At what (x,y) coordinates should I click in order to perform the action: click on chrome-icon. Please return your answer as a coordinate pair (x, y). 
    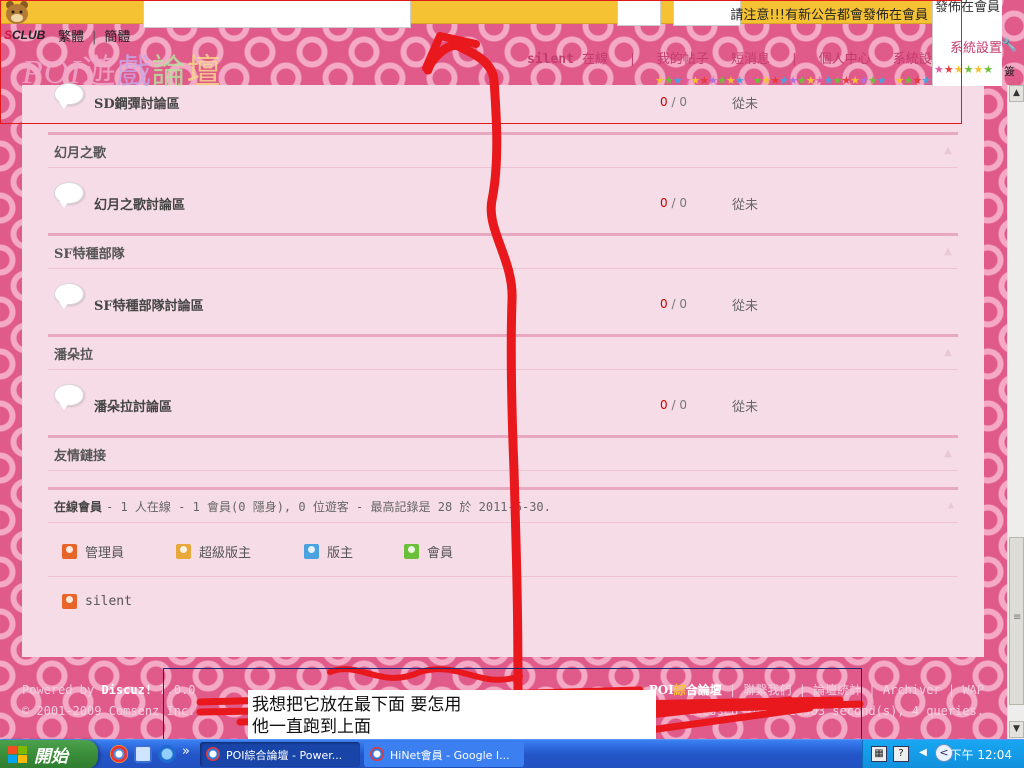
    Looking at the image, I should click on (119, 754).